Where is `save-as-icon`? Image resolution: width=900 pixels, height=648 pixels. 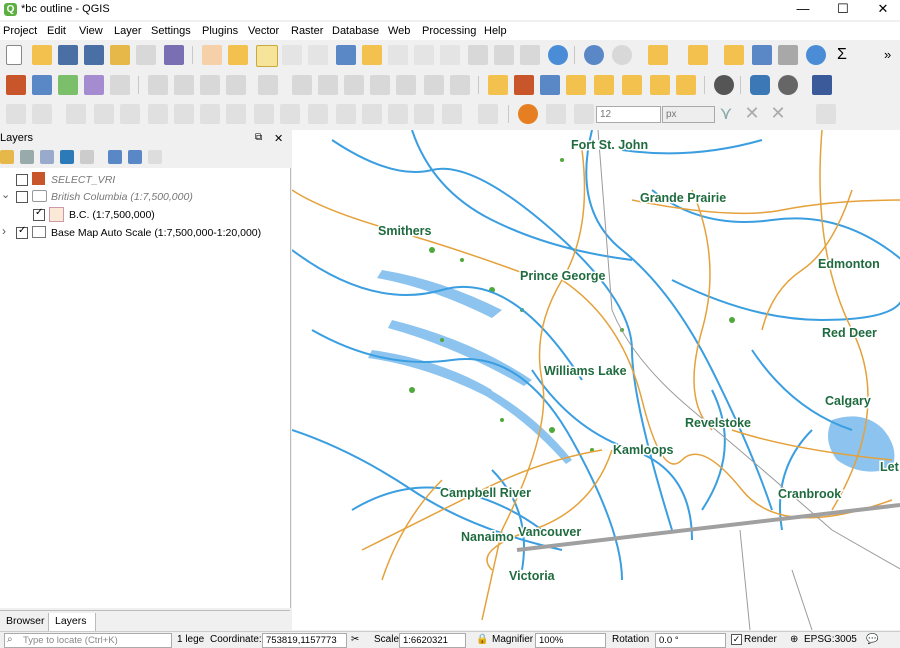 save-as-icon is located at coordinates (94, 55).